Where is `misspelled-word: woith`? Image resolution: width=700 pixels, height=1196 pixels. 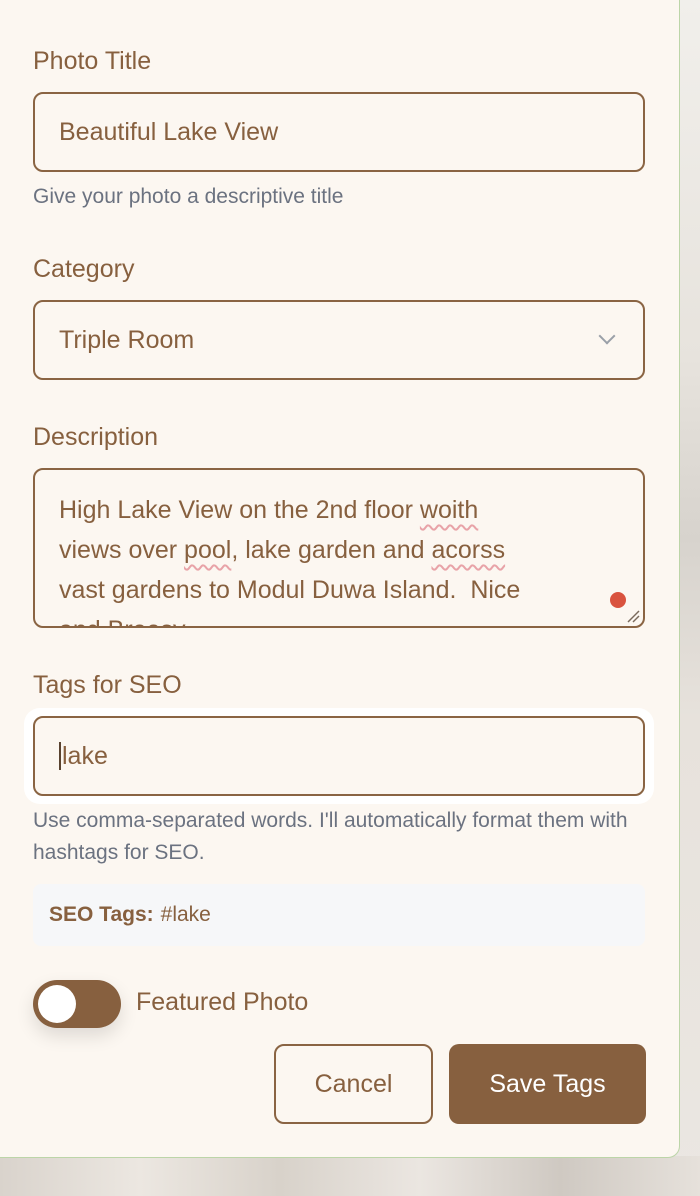
misspelled-word: woith is located at coordinates (449, 510).